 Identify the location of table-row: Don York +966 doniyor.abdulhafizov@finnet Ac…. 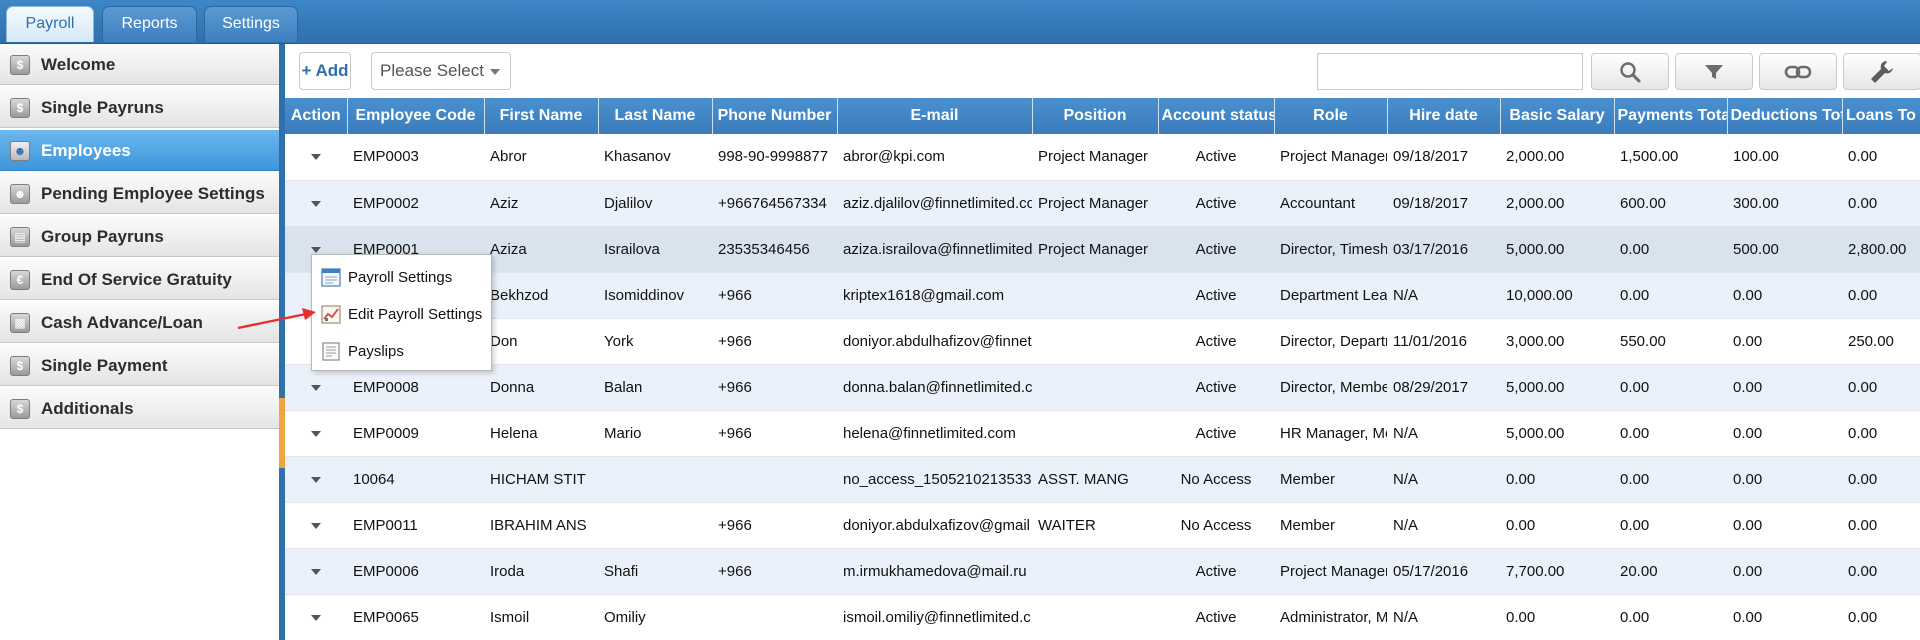
(1102, 341).